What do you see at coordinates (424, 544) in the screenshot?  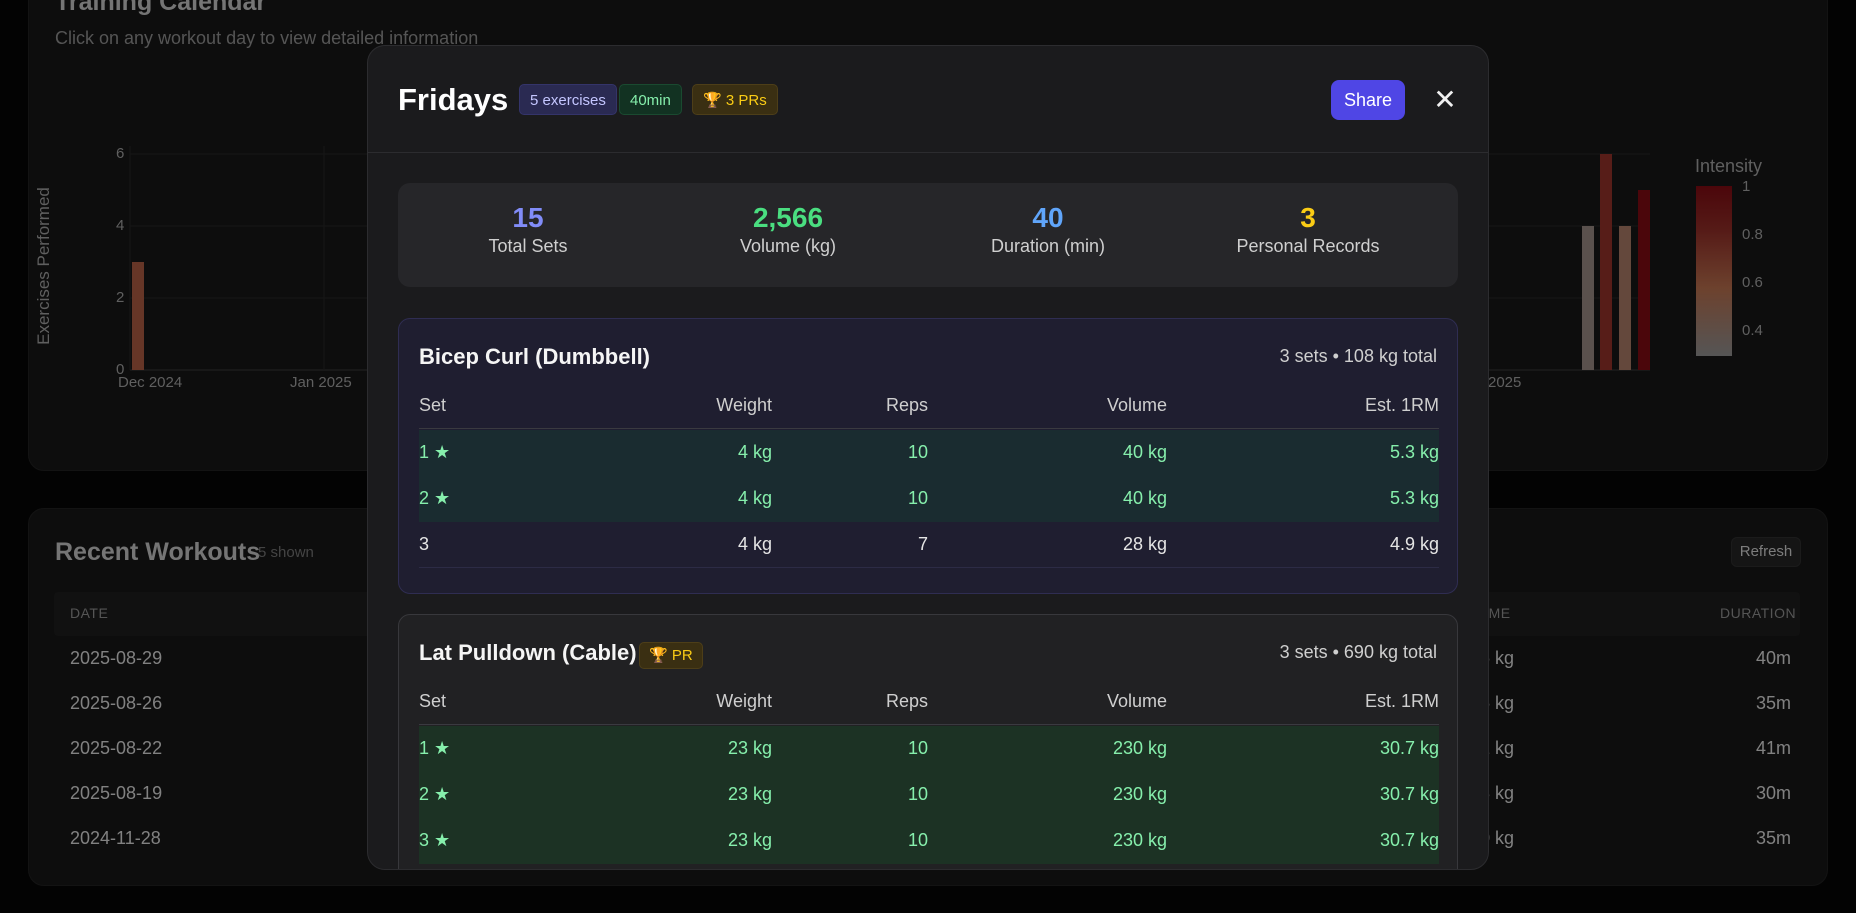 I see `set-number: 3` at bounding box center [424, 544].